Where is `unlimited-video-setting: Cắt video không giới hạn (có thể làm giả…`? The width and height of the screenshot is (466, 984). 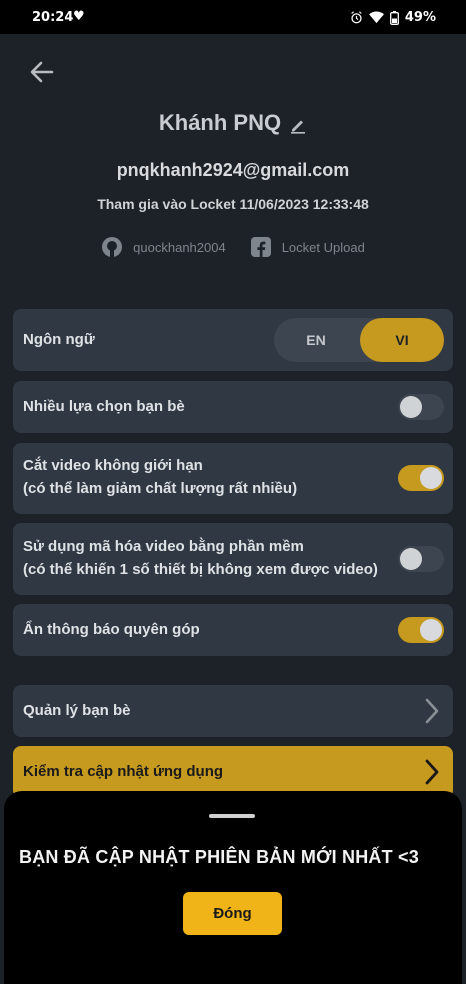 unlimited-video-setting: Cắt video không giới hạn (có thể làm giả… is located at coordinates (233, 478).